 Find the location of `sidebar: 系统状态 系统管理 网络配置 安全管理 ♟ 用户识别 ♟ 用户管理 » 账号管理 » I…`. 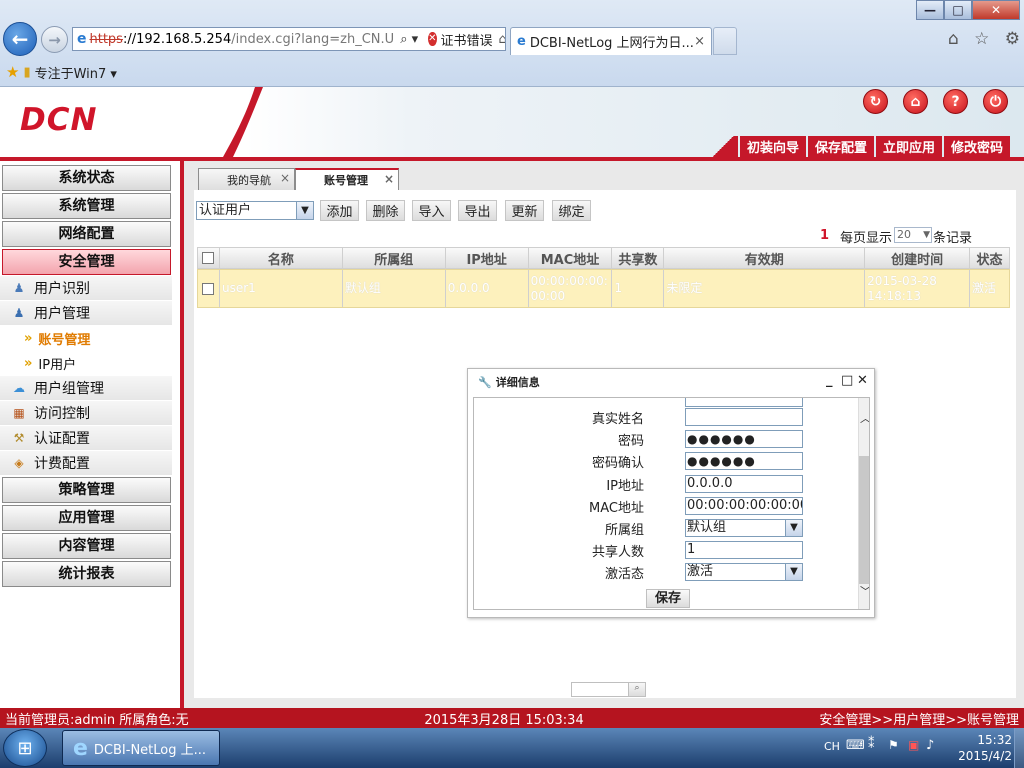

sidebar: 系统状态 系统管理 网络配置 安全管理 ♟ 用户识别 ♟ 用户管理 » 账号管理 » I… is located at coordinates (90, 434).